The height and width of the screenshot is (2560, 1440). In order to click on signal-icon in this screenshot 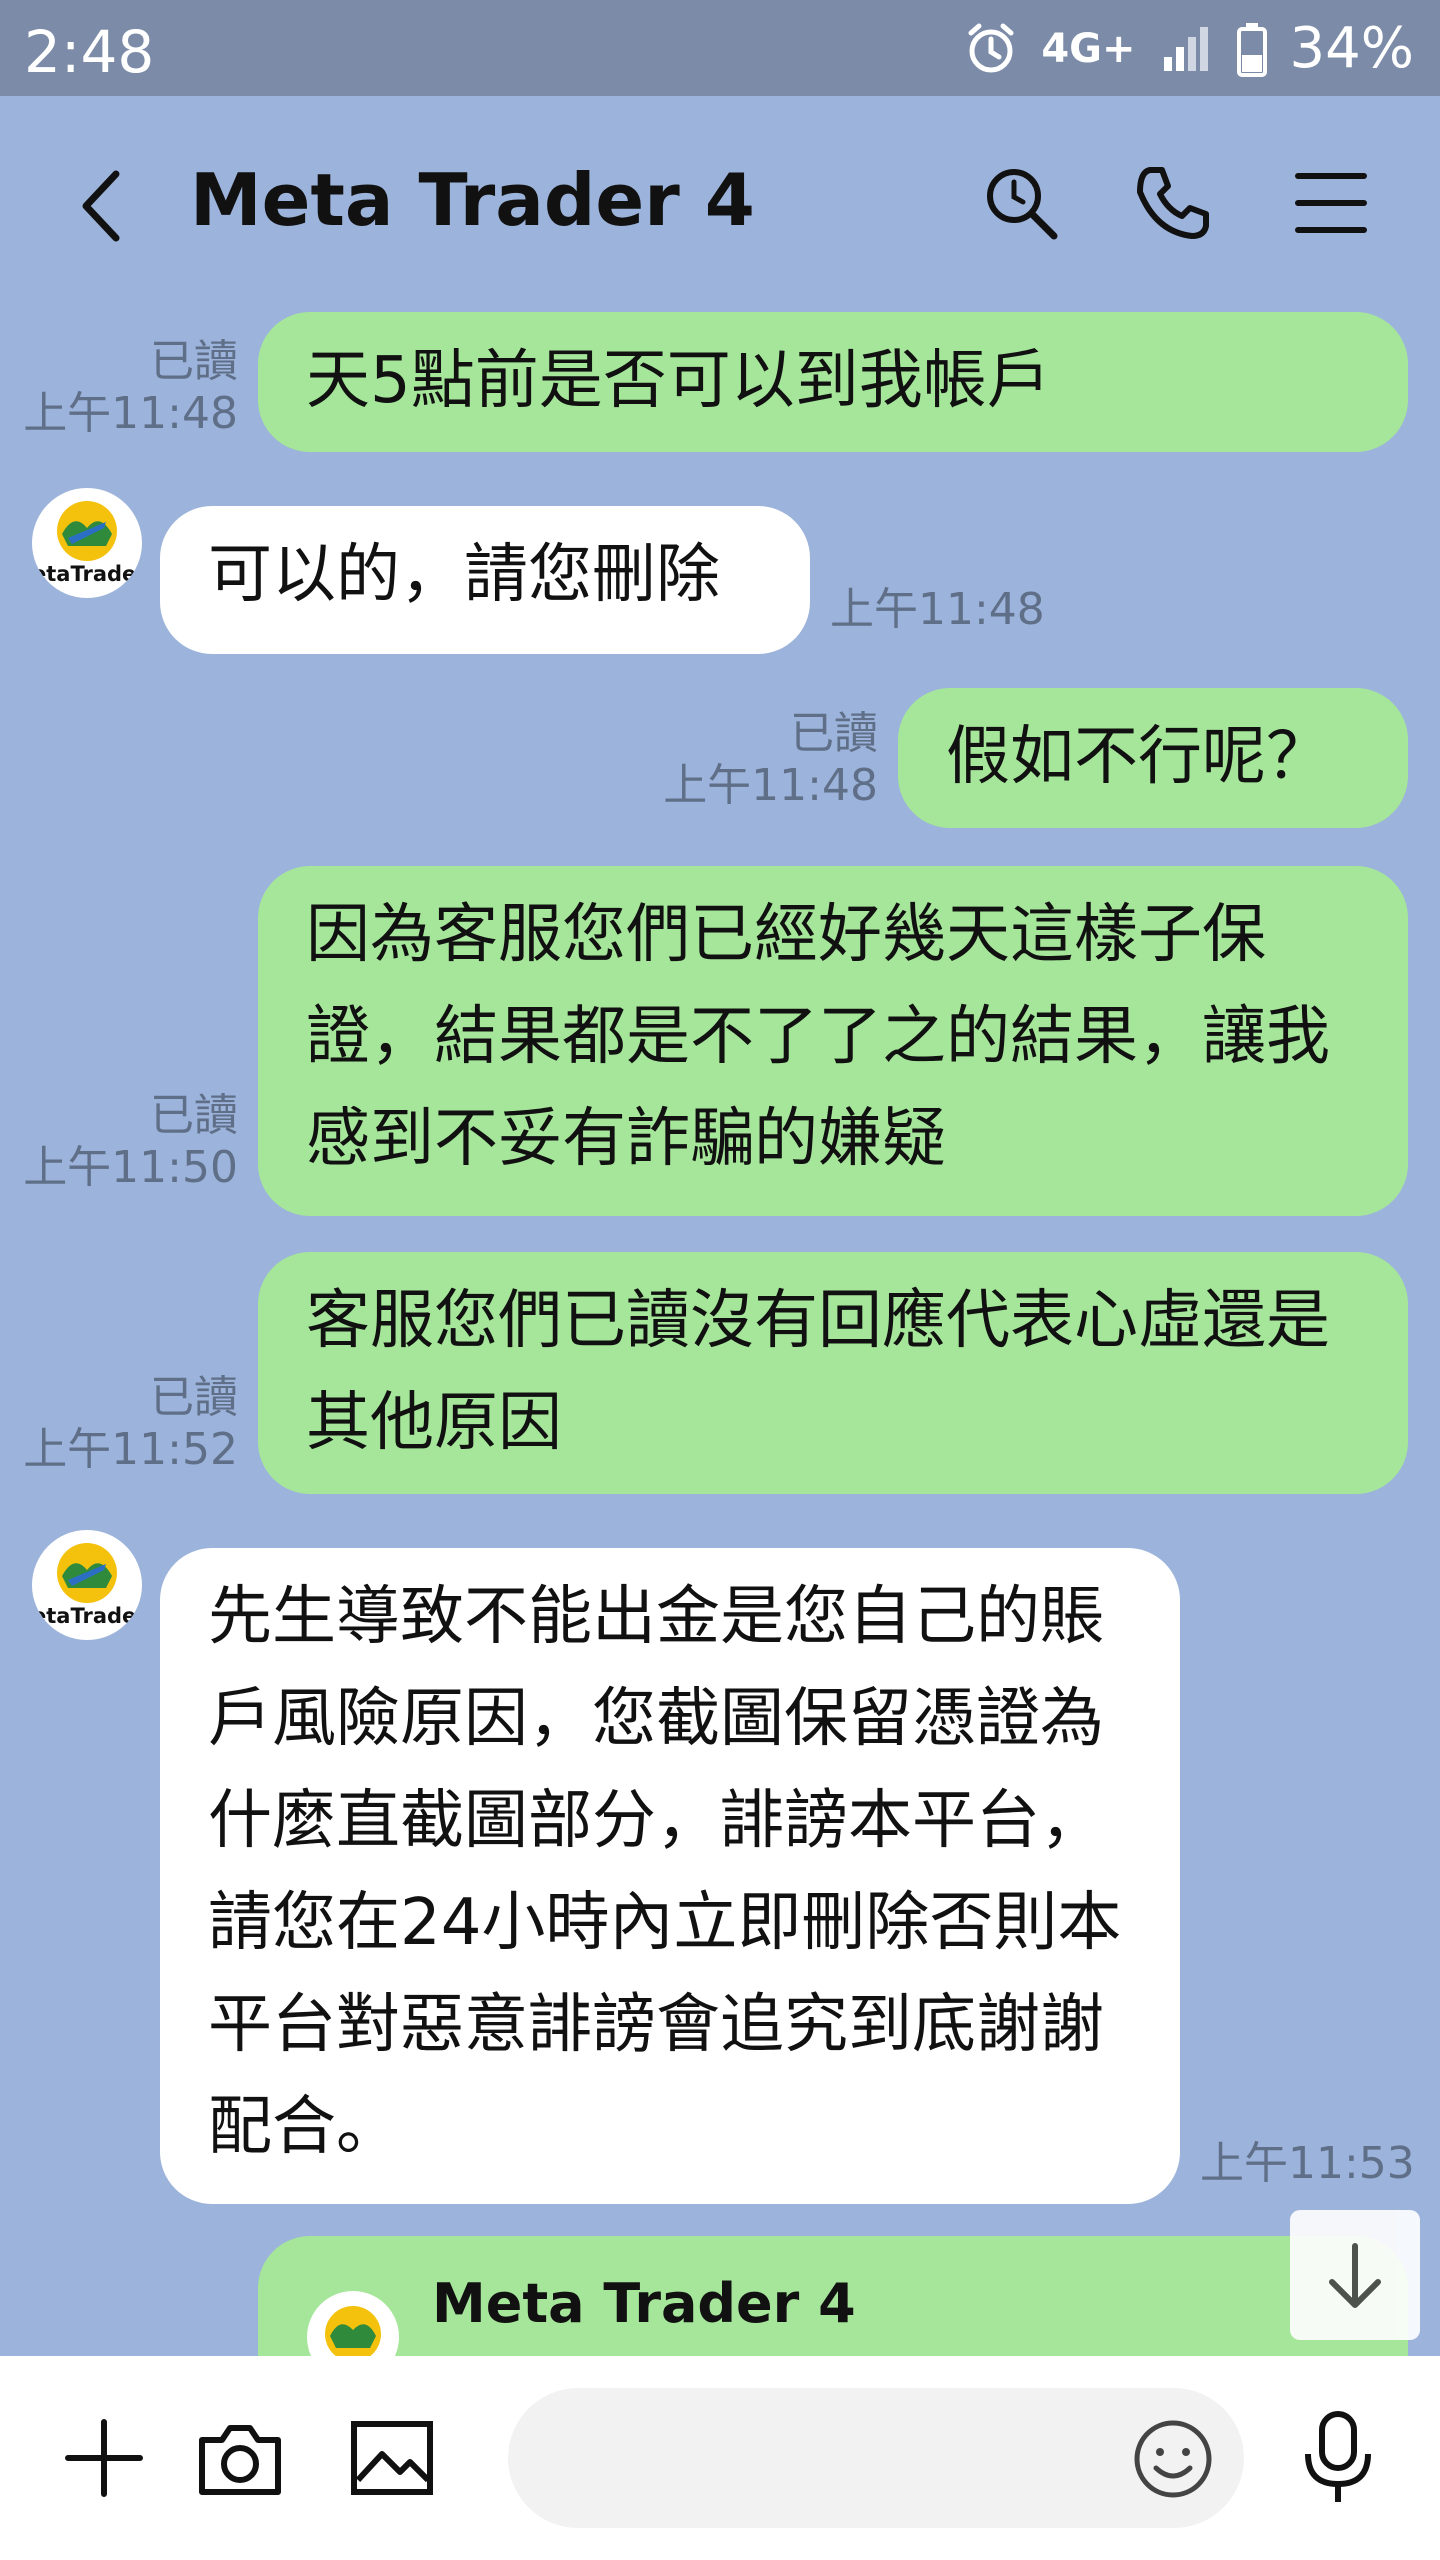, I will do `click(1185, 48)`.